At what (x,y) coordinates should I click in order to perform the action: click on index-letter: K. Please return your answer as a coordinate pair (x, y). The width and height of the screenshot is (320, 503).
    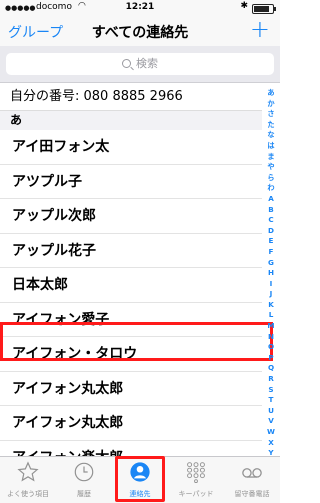
    Looking at the image, I should click on (271, 305).